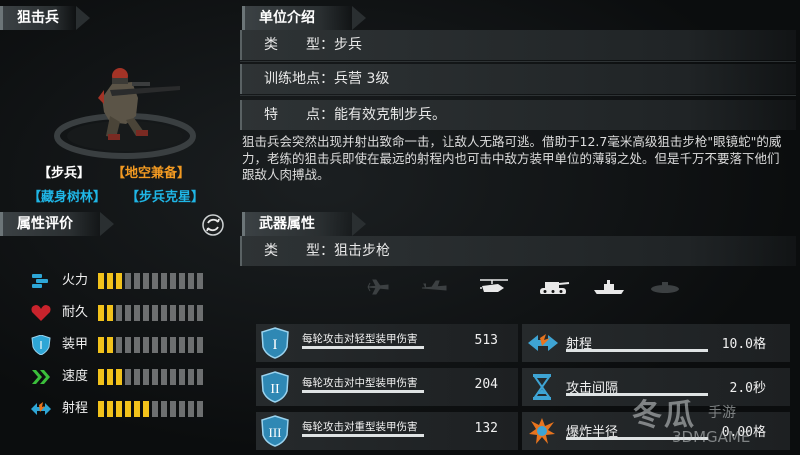 Image resolution: width=800 pixels, height=455 pixels. I want to click on prop-underline, so click(637, 350).